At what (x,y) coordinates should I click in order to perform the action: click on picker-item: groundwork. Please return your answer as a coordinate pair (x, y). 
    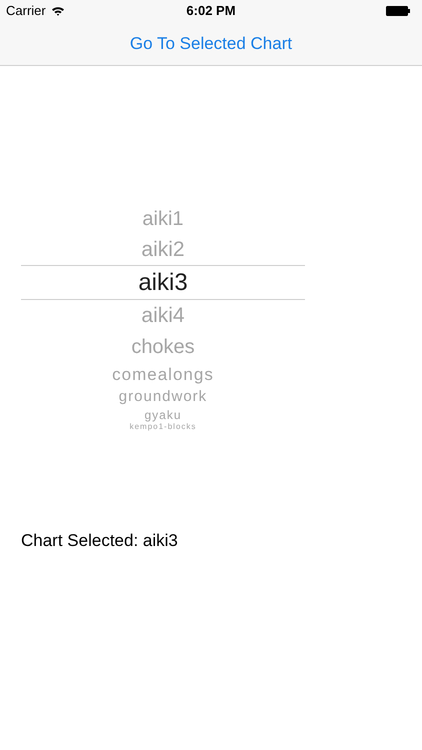
    Looking at the image, I should click on (163, 397).